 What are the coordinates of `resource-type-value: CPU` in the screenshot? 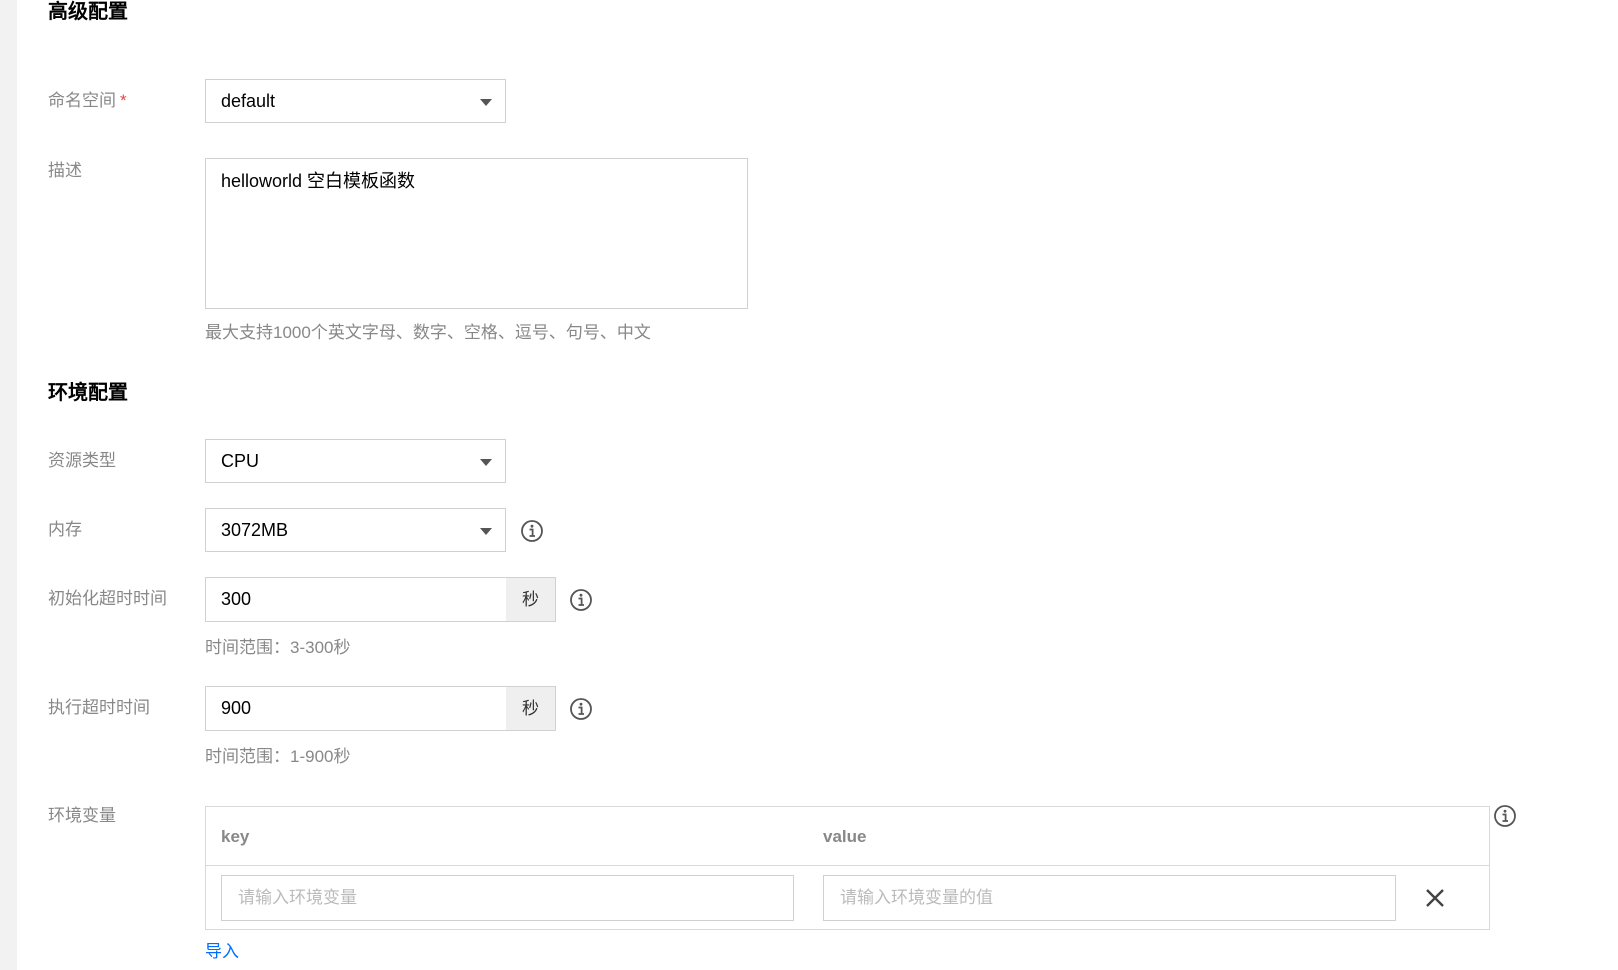 It's located at (240, 461).